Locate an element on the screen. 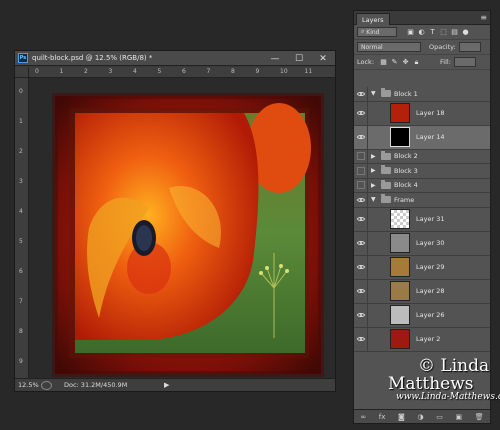  ruler-corner is located at coordinates (22, 72).